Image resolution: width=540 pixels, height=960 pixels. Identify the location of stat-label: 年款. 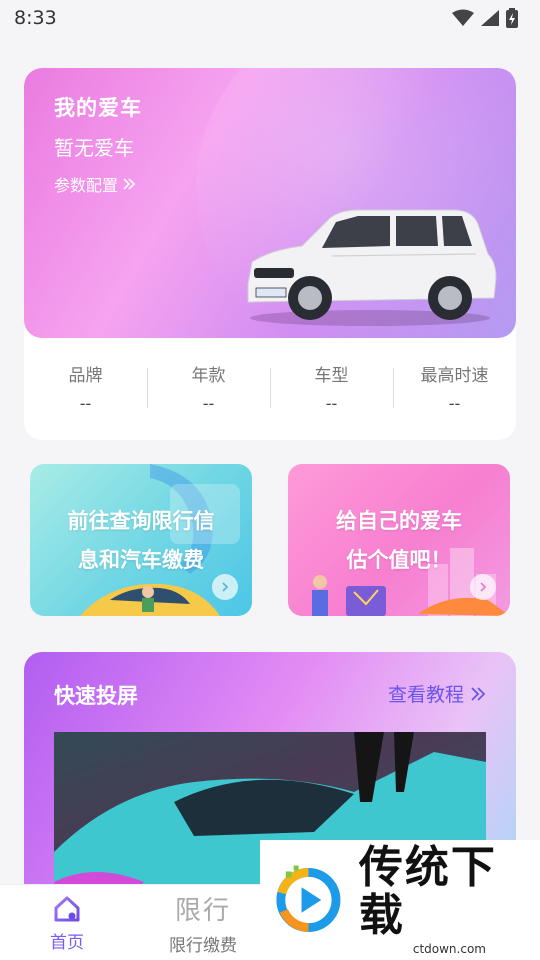
(208, 376).